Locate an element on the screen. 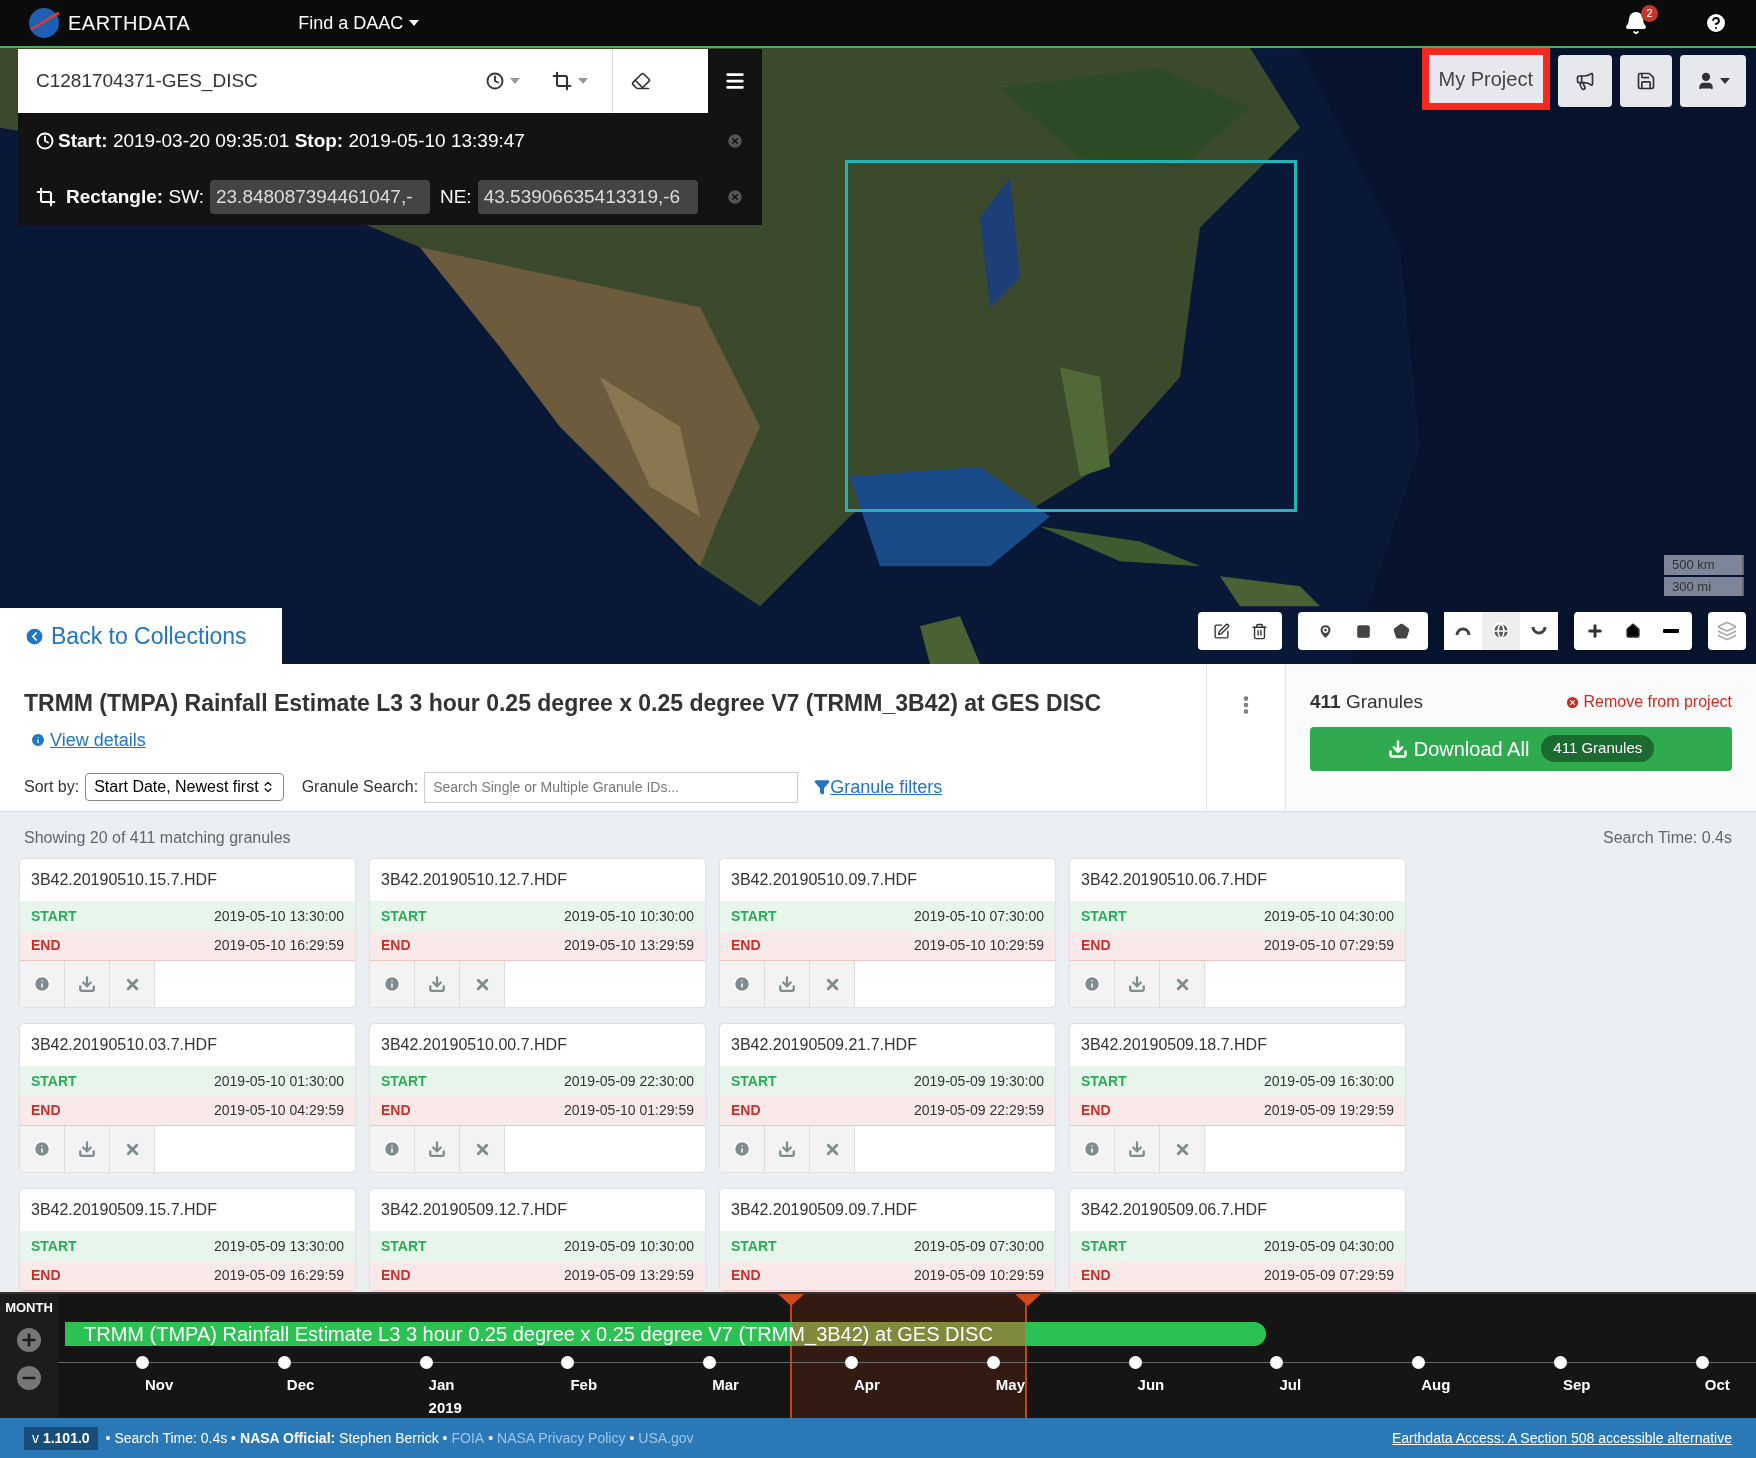 The image size is (1756, 1458). granule-card: 3B42.20190509.15.7.HDF START 2019-05-09 13:30:00 END 2019-05-09 16:29:59 is located at coordinates (187, 1240).